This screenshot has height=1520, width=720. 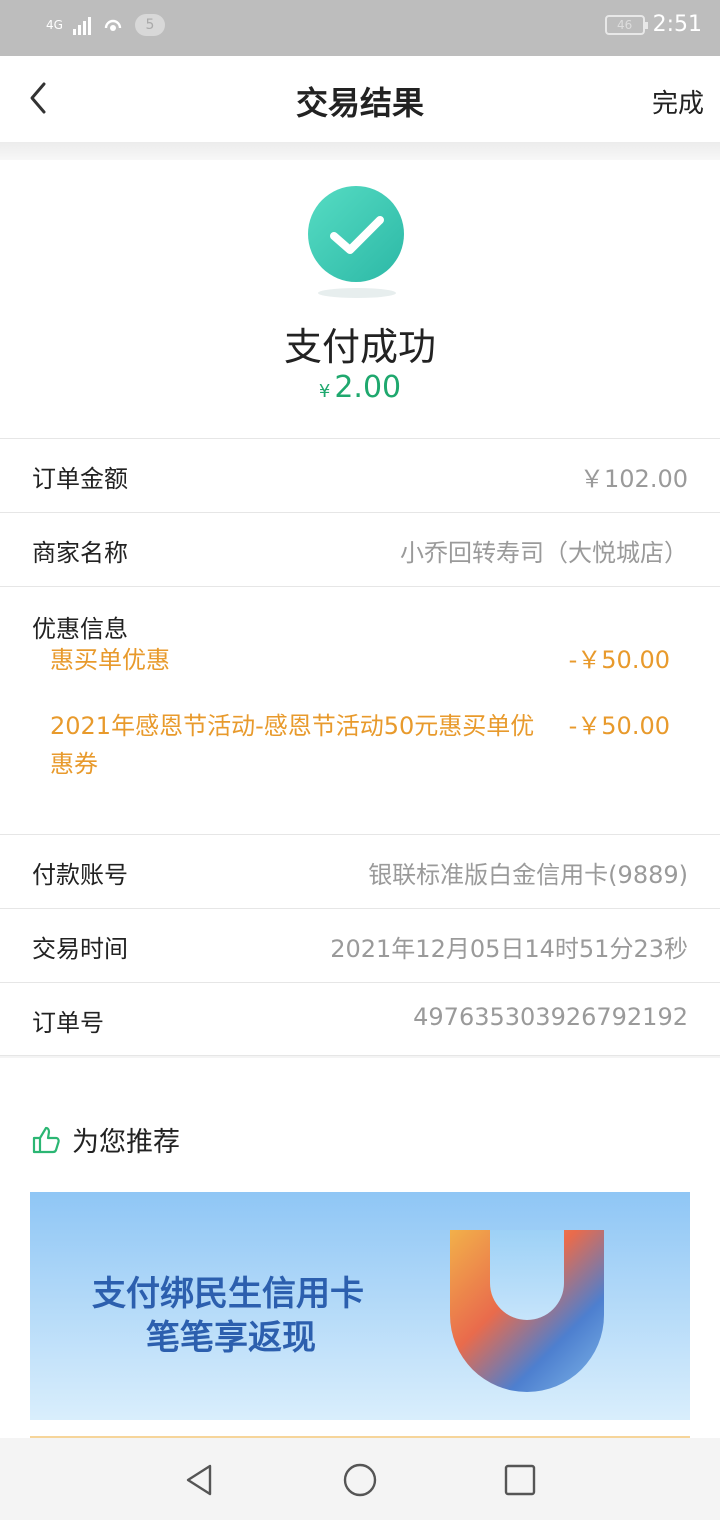 What do you see at coordinates (80, 949) in the screenshot?
I see `detail-label: 交易时间` at bounding box center [80, 949].